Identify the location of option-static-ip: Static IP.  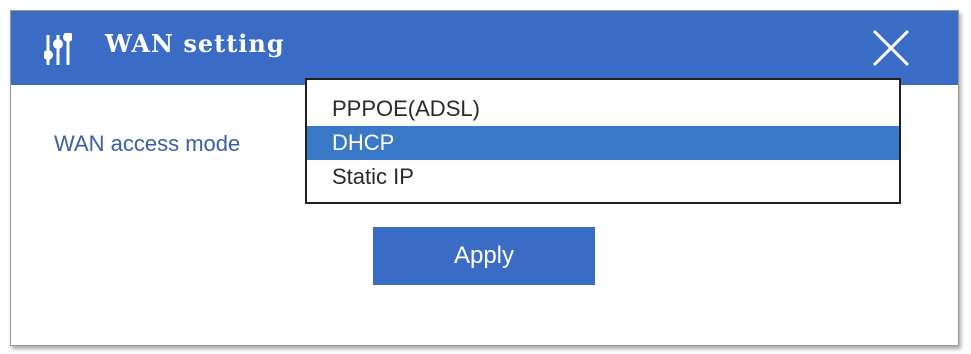
(603, 177).